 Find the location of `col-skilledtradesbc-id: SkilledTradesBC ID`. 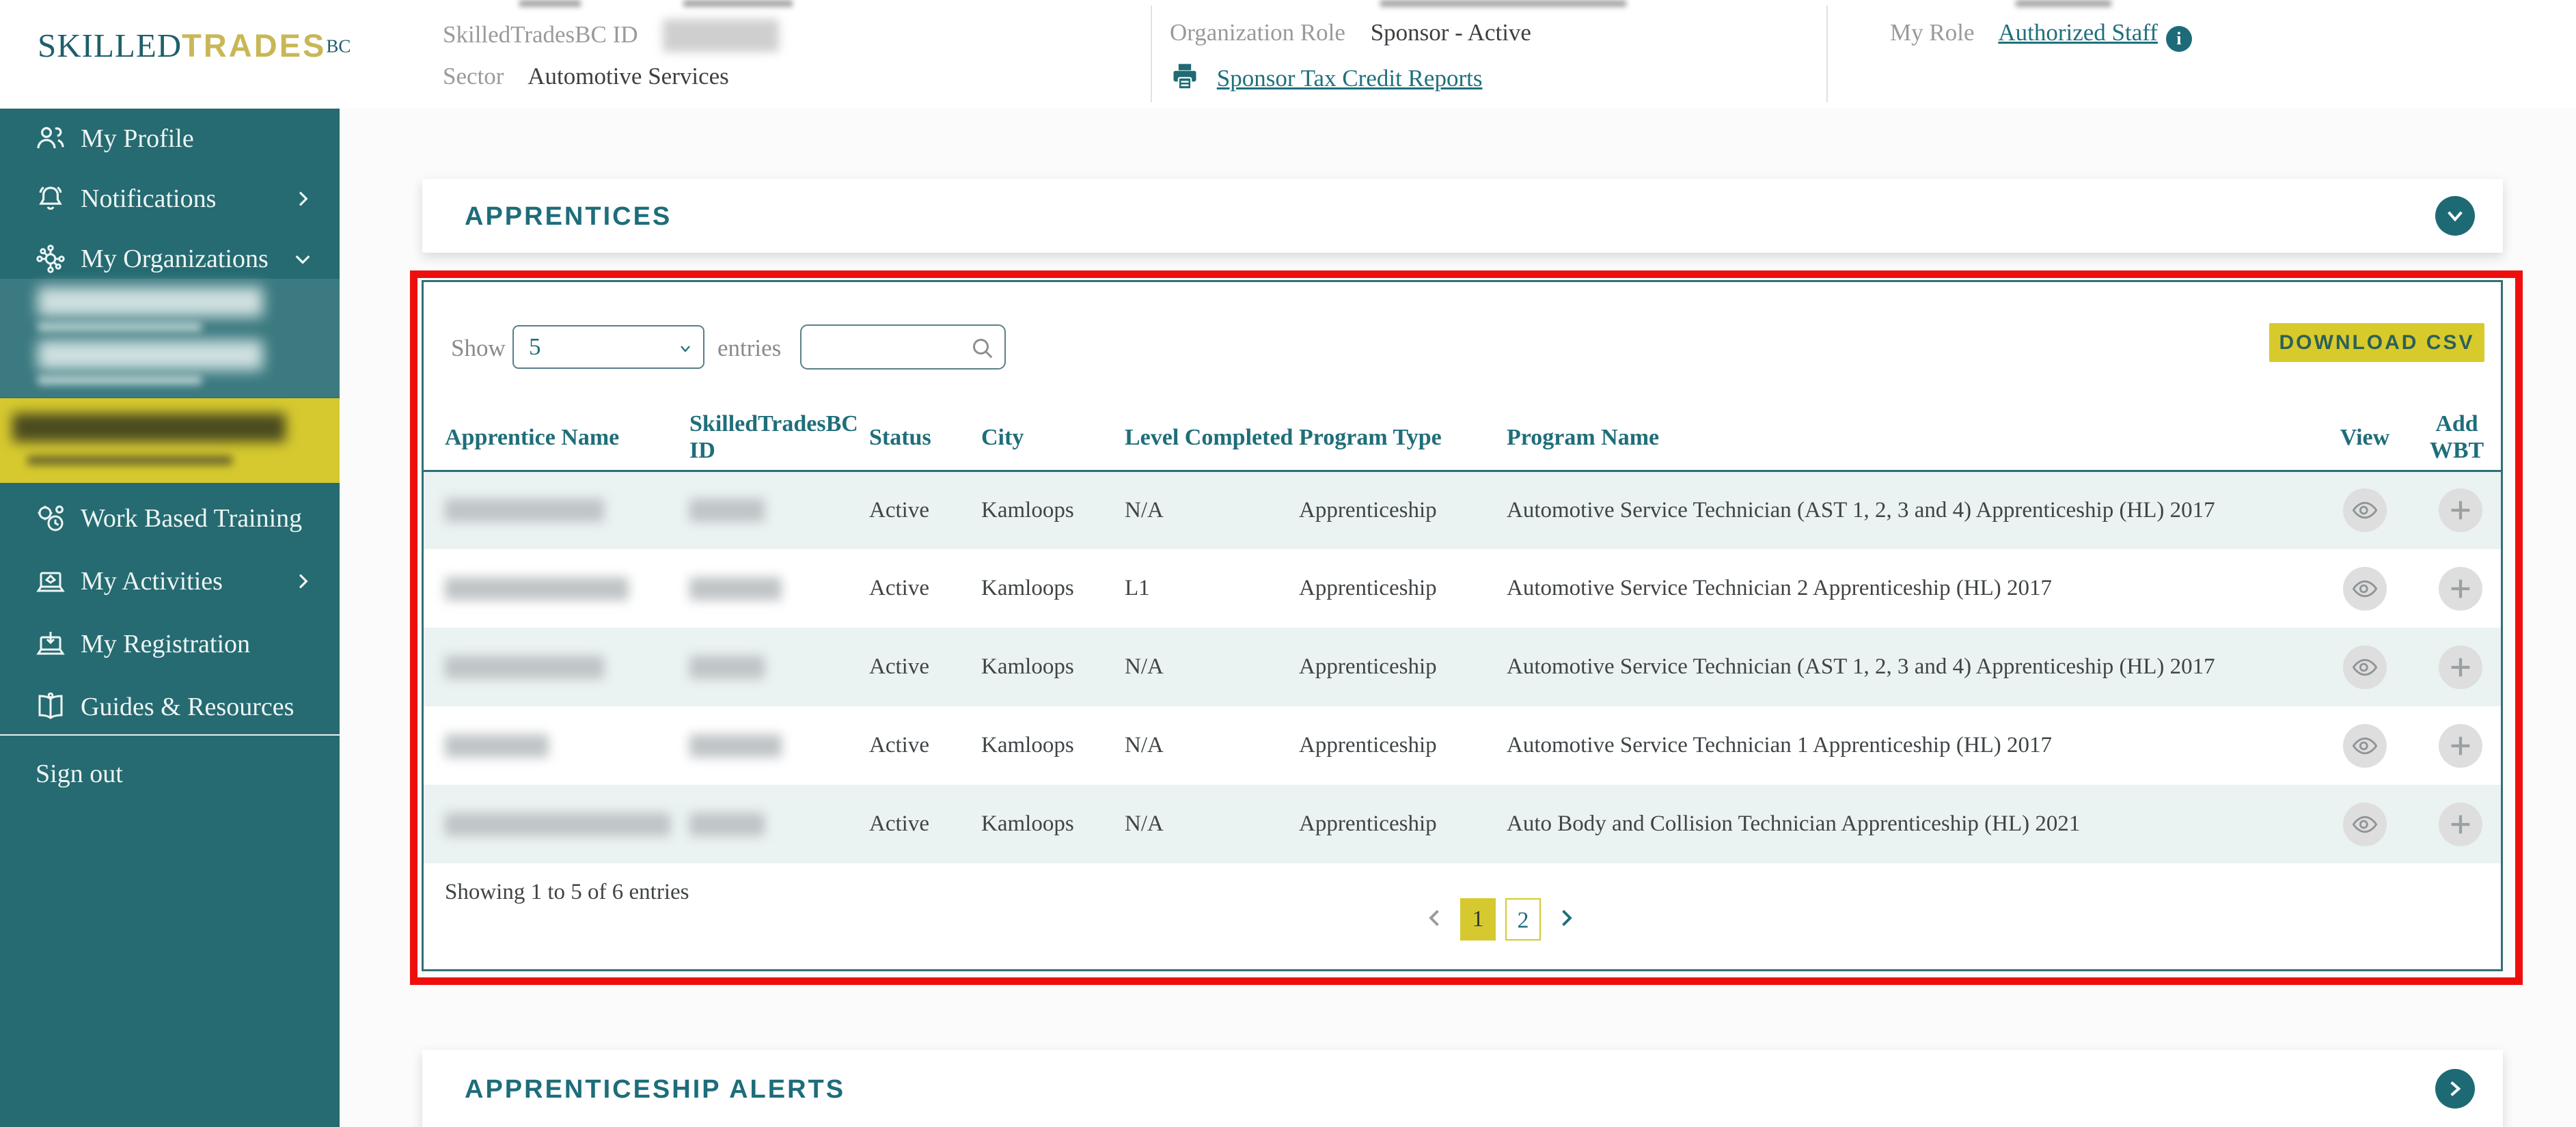

col-skilledtradesbc-id: SkilledTradesBC ID is located at coordinates (779, 438).